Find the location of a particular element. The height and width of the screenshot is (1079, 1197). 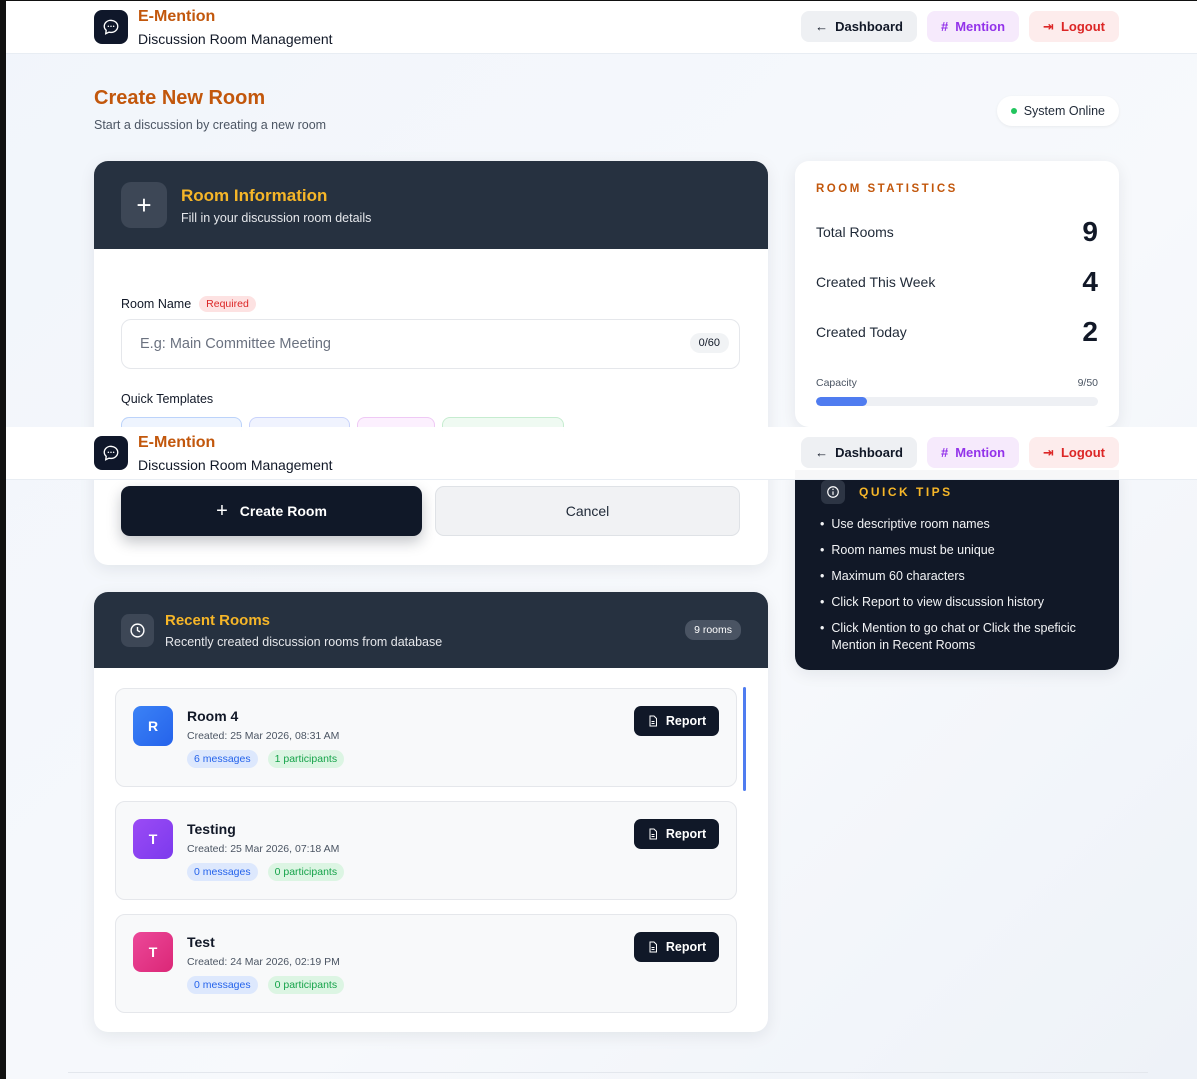

char-counter: 0/60 is located at coordinates (709, 343).